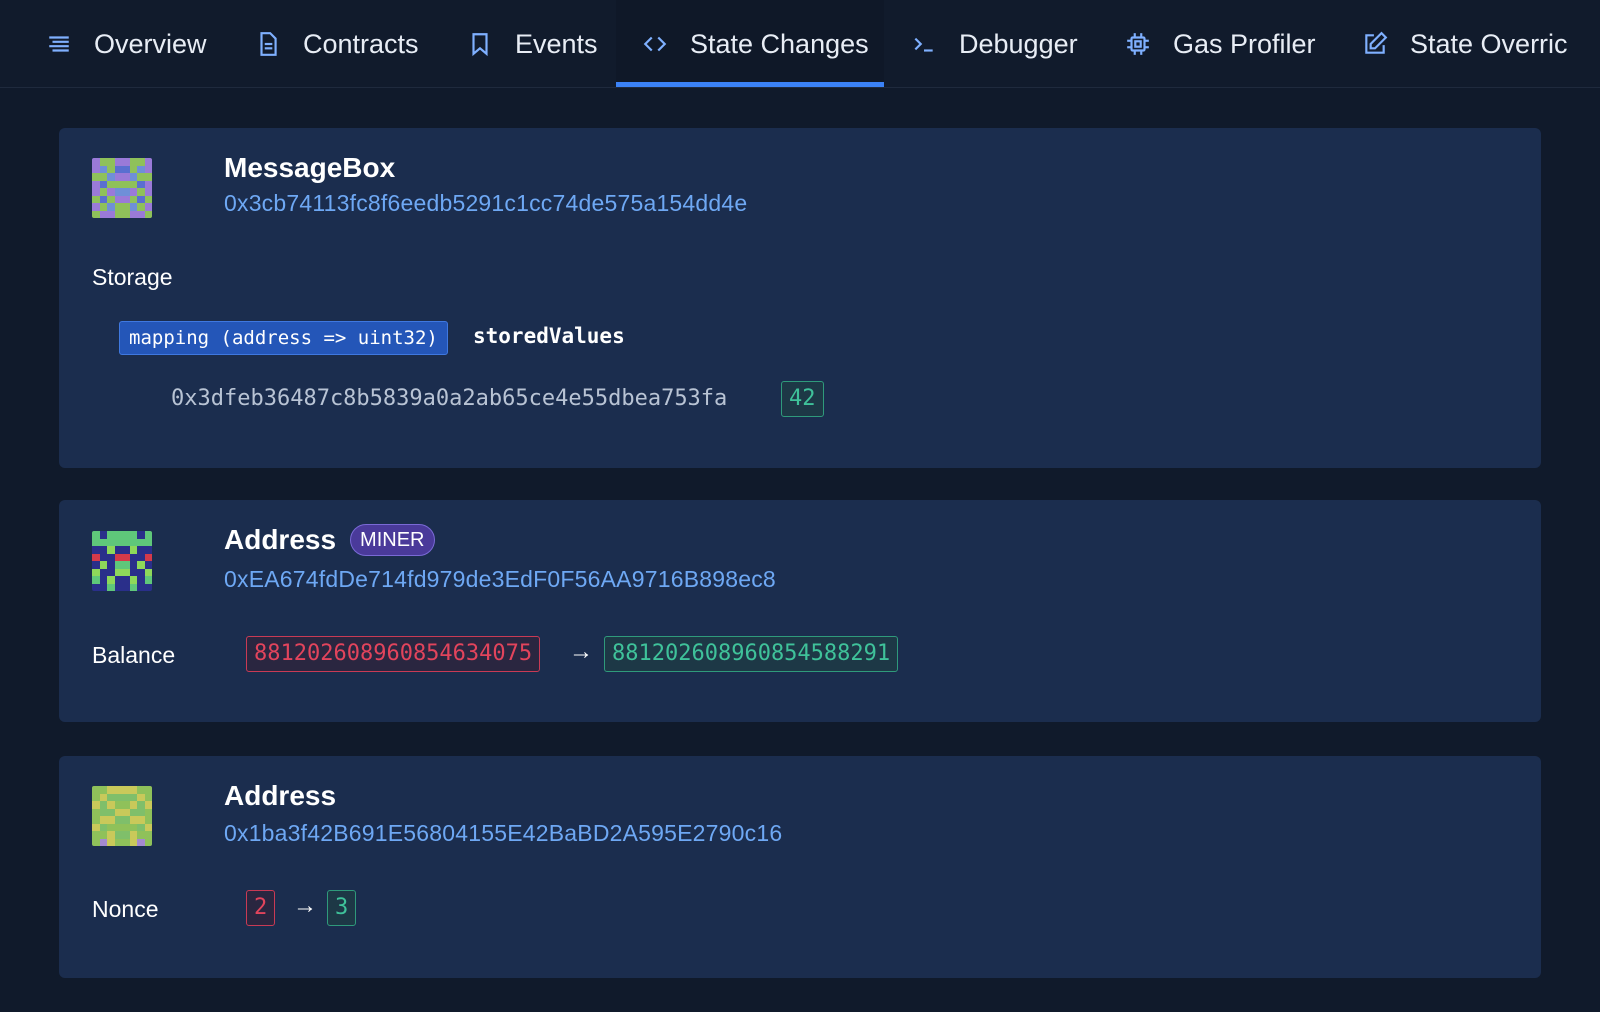 This screenshot has height=1012, width=1600. I want to click on tab-label: State Overric, so click(1489, 43).